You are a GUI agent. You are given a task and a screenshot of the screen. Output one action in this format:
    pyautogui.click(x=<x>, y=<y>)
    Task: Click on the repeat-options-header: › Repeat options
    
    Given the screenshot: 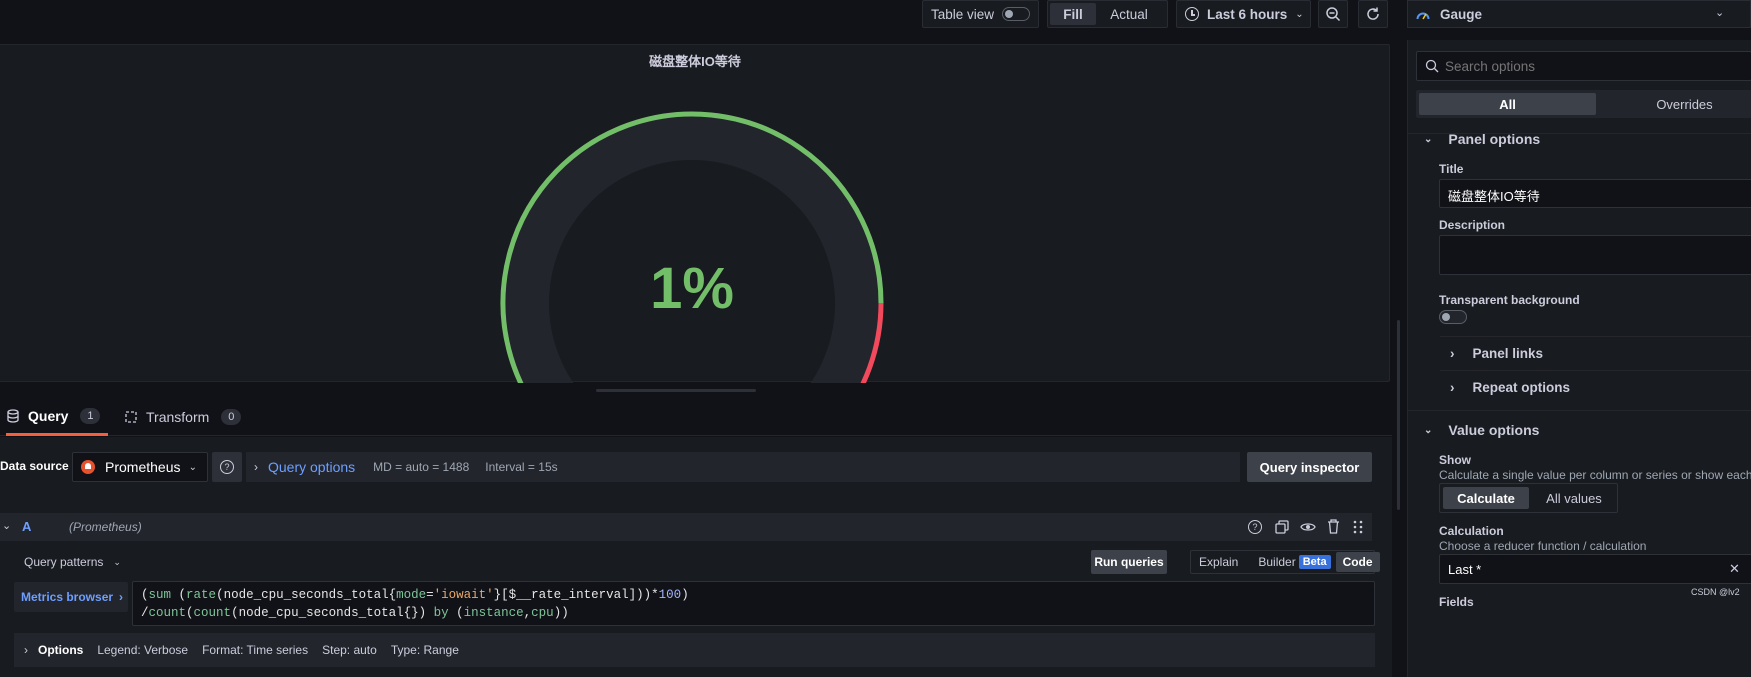 What is the action you would take?
    pyautogui.click(x=1510, y=387)
    